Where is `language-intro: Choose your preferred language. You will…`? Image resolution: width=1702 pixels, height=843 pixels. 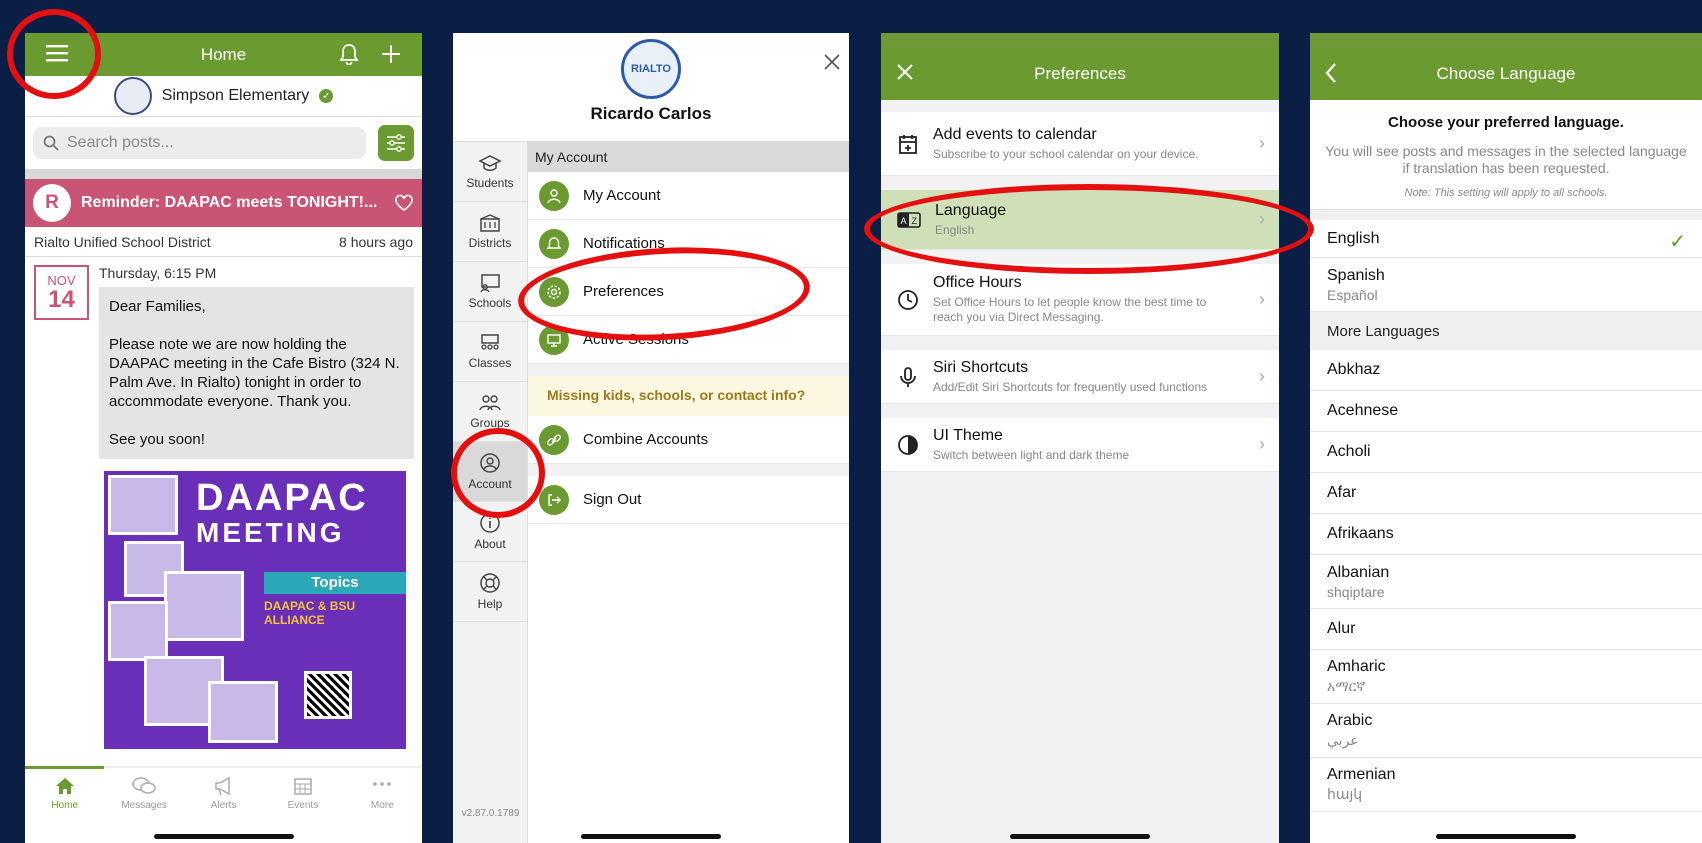
language-intro: Choose your preferred language. You will… is located at coordinates (1506, 155).